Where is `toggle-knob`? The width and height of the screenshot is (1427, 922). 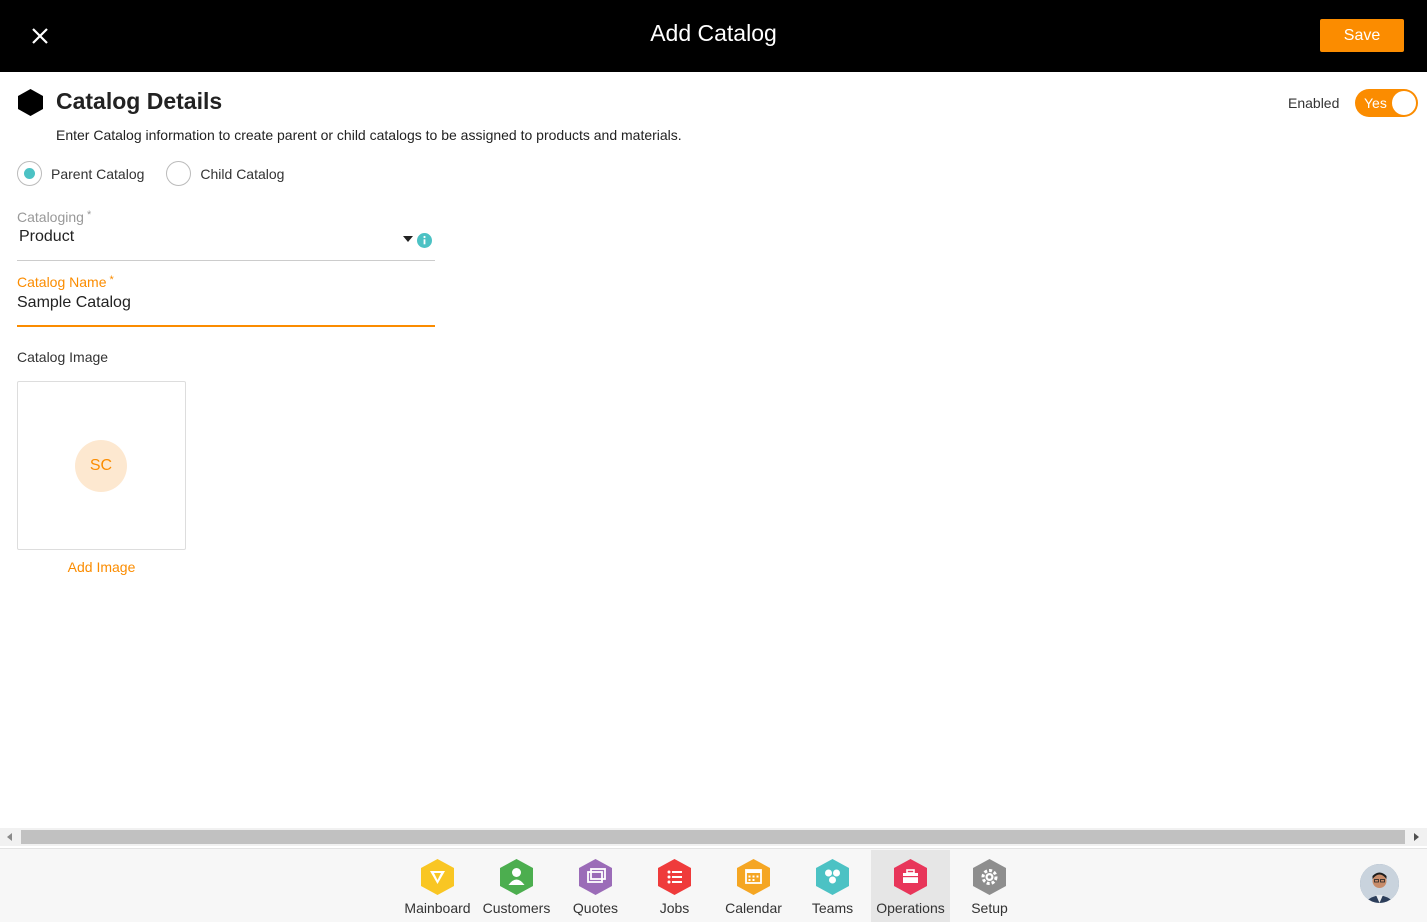 toggle-knob is located at coordinates (1404, 103).